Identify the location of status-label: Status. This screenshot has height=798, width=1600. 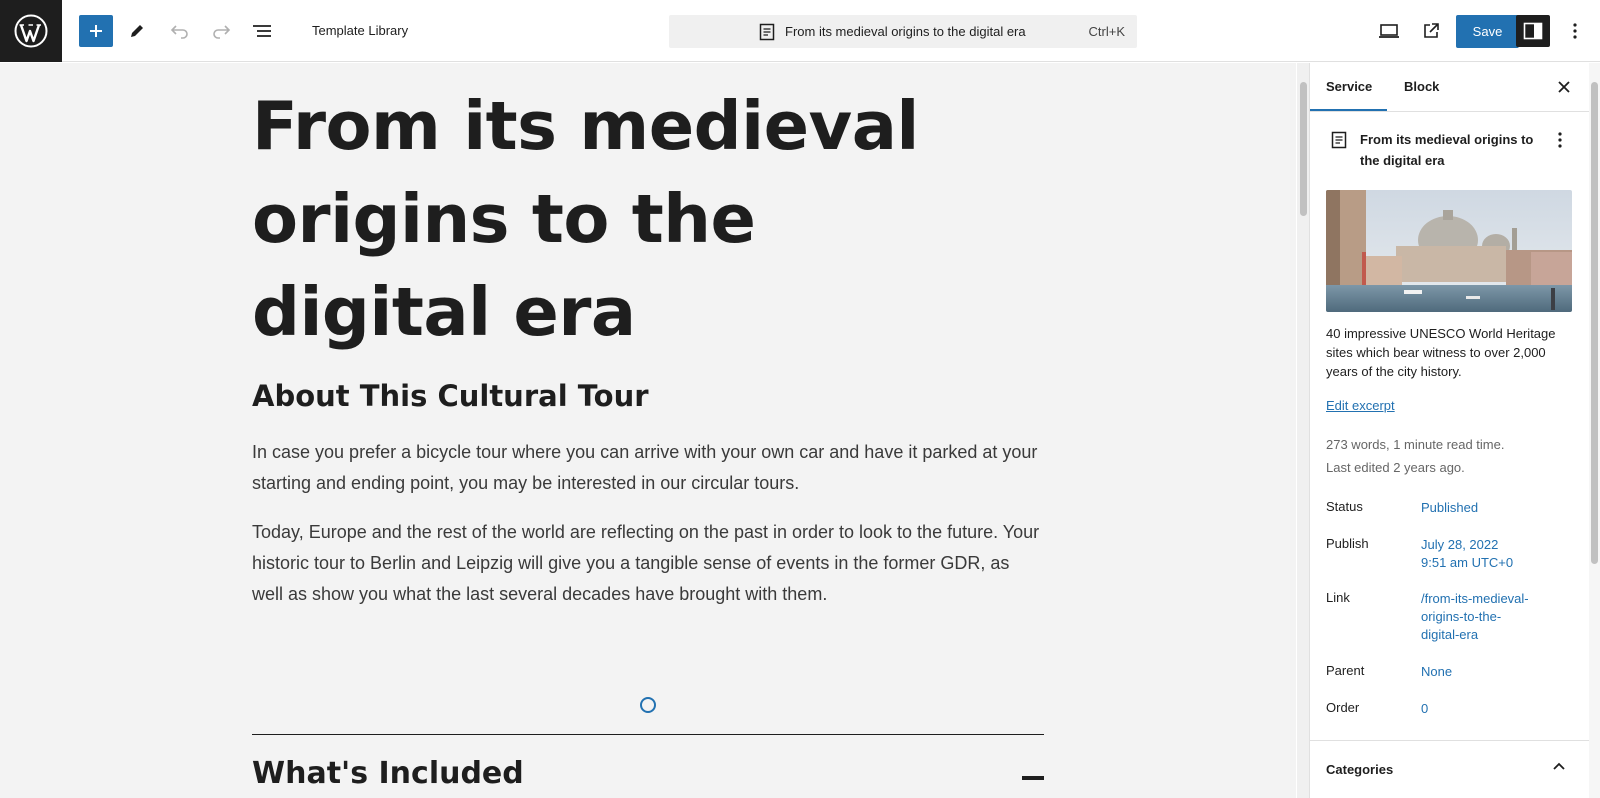
(1344, 506).